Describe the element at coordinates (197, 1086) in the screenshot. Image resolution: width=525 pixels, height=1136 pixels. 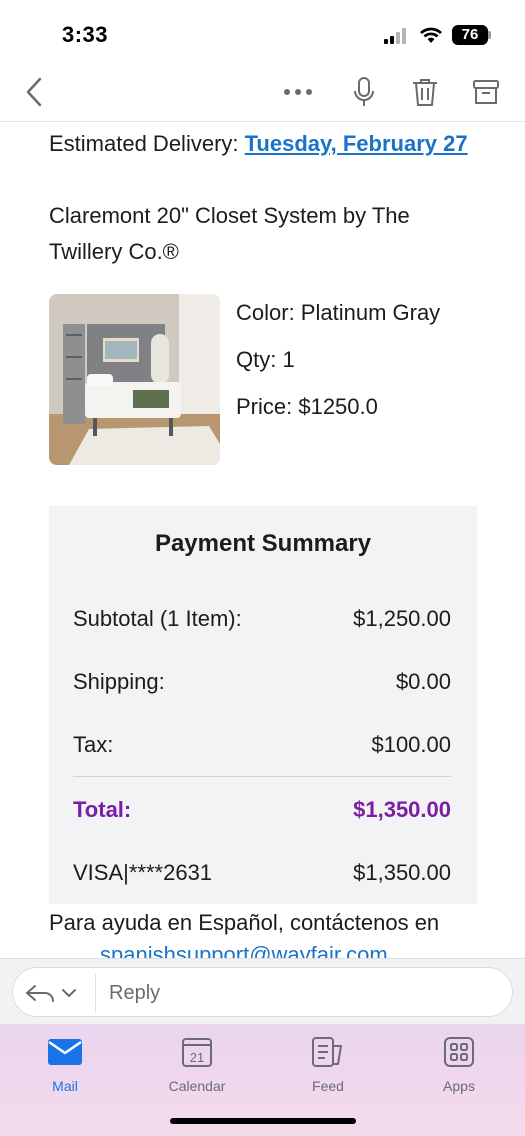
I see `tab-label: Calendar` at that location.